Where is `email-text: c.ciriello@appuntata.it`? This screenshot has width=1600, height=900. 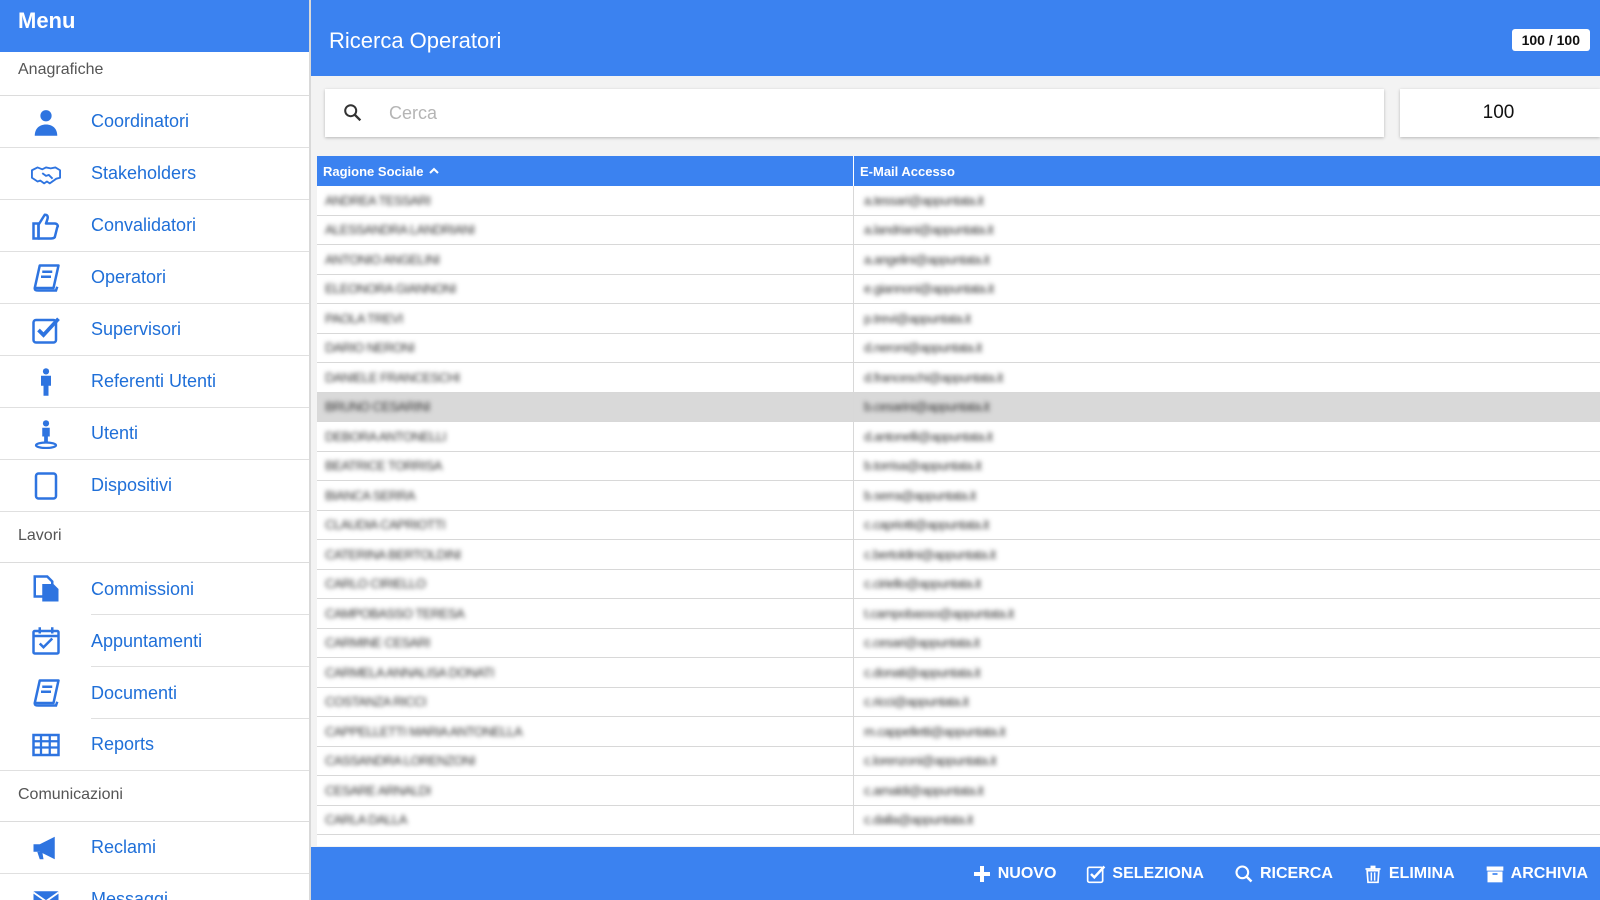
email-text: c.ciriello@appuntata.it is located at coordinates (922, 584).